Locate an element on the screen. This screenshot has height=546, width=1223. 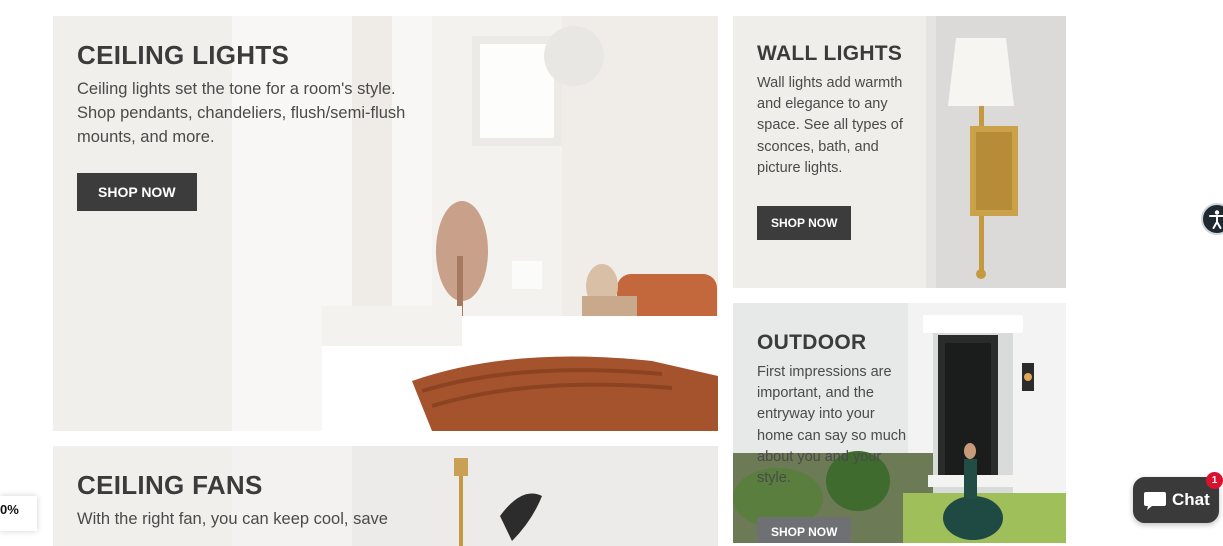
outdoor-shop-button: SHOP NOW is located at coordinates (804, 530).